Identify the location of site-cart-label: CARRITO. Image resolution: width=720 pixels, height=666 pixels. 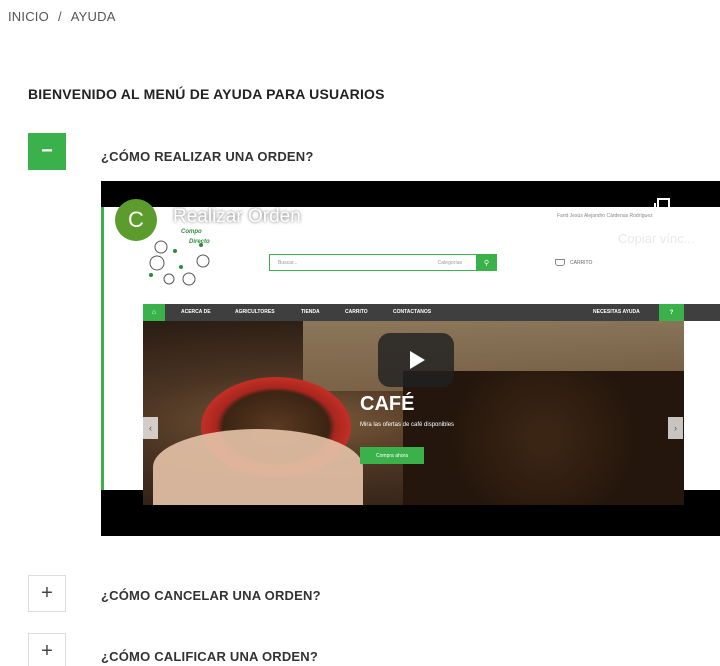
(581, 262).